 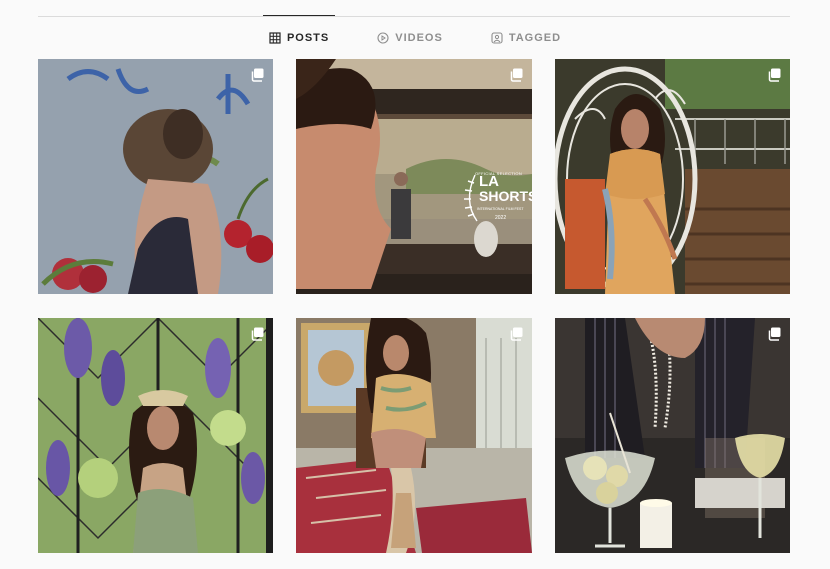 What do you see at coordinates (471, 198) in the screenshot?
I see `laurel-icon` at bounding box center [471, 198].